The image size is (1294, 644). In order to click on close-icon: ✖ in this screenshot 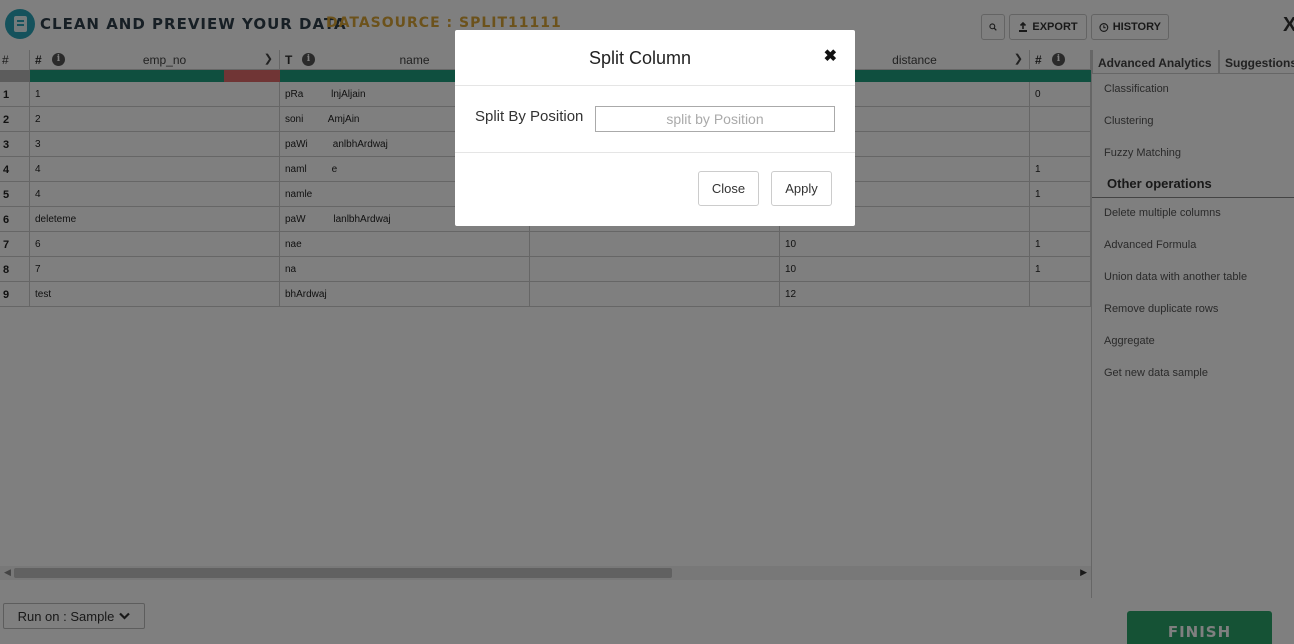, I will do `click(830, 56)`.